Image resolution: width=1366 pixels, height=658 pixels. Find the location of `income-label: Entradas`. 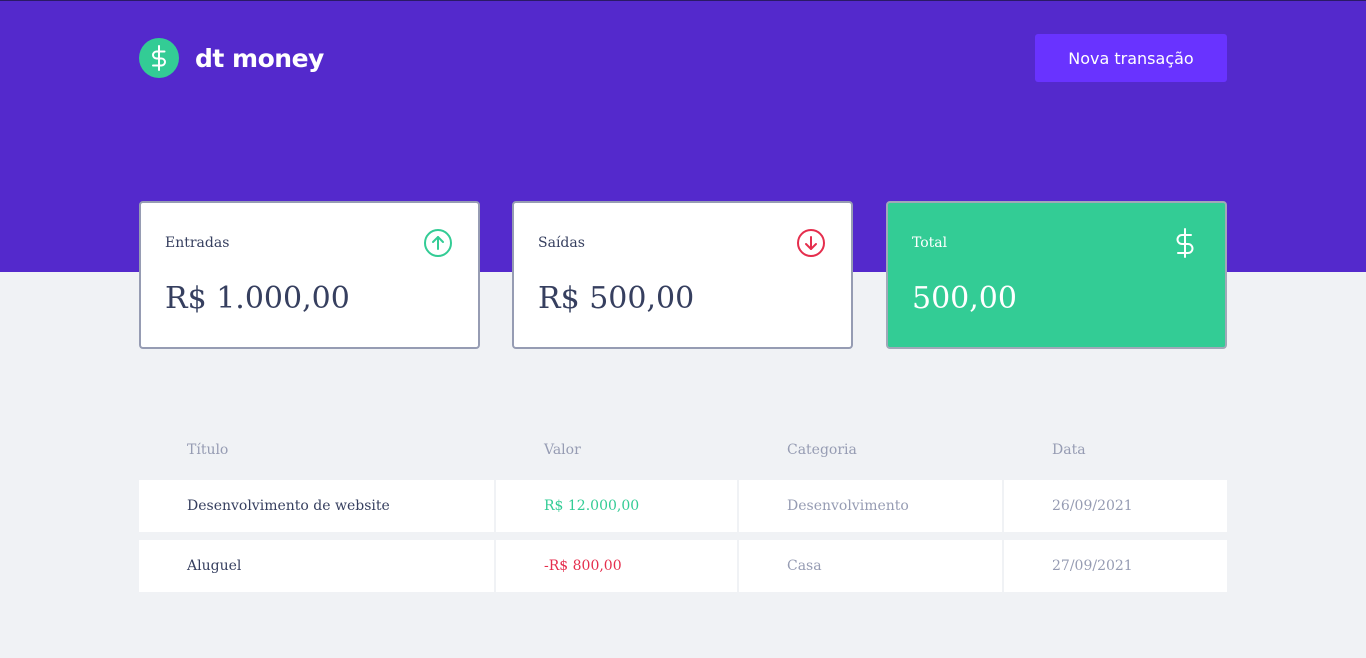

income-label: Entradas is located at coordinates (197, 243).